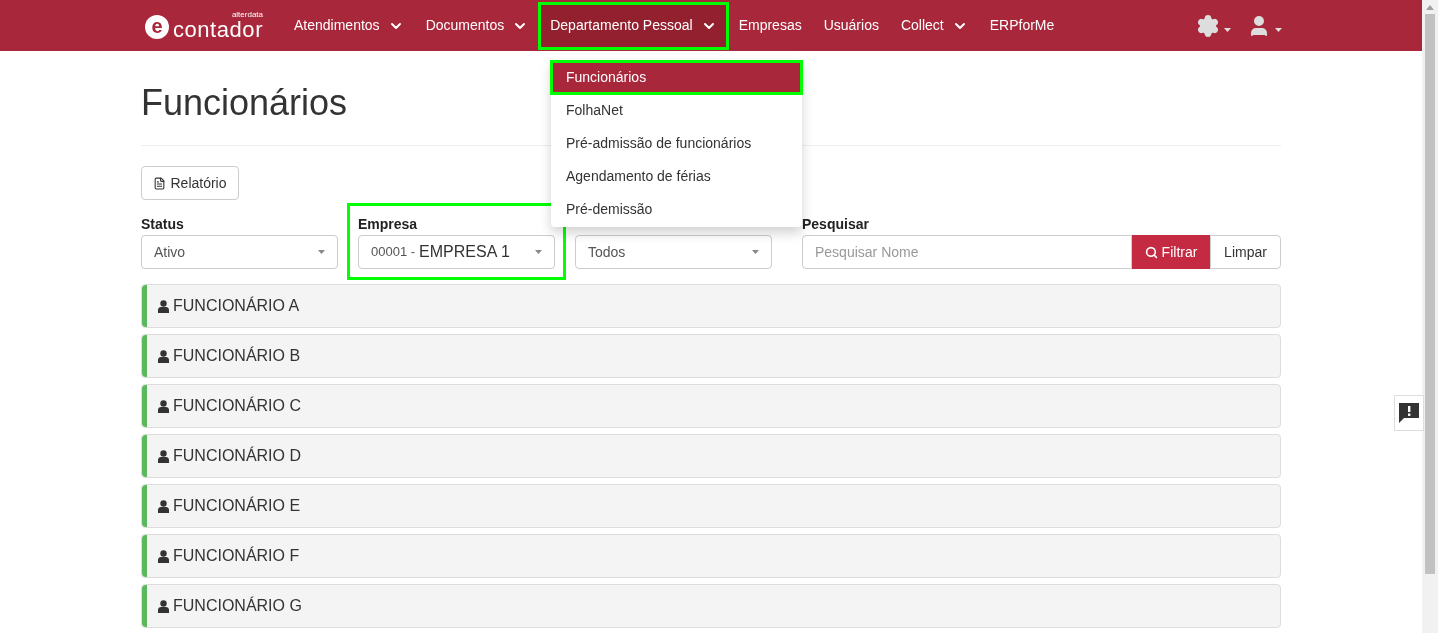  I want to click on select-value: Todos, so click(607, 252).